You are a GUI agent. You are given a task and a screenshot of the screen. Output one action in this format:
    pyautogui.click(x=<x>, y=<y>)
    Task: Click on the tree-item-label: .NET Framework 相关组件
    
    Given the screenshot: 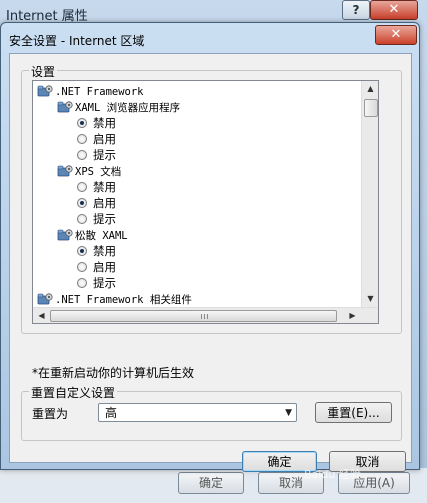 What is the action you would take?
    pyautogui.click(x=123, y=300)
    